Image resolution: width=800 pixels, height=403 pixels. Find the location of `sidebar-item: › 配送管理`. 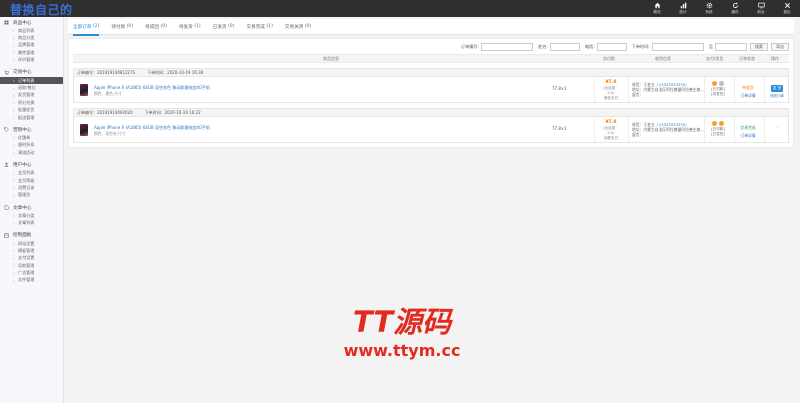

sidebar-item: › 配送管理 is located at coordinates (31, 117).